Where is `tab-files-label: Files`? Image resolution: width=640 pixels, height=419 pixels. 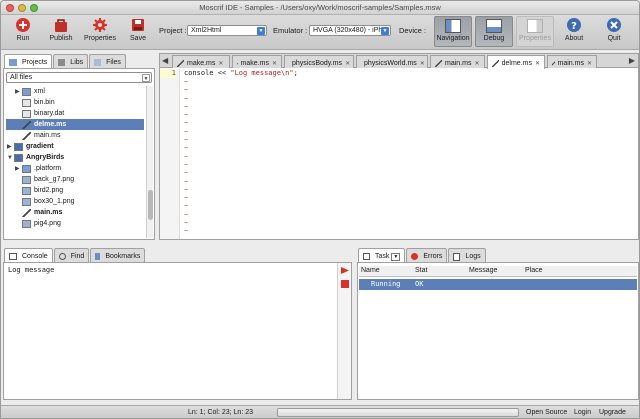
tab-files-label: Files is located at coordinates (113, 62).